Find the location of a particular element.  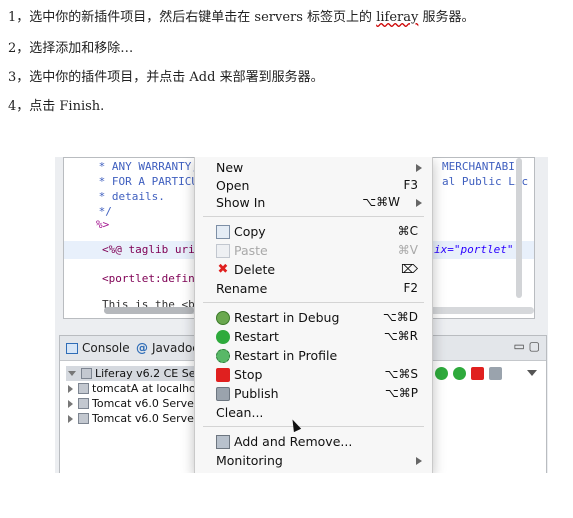

menu-shortcut: F3 is located at coordinates (410, 185).